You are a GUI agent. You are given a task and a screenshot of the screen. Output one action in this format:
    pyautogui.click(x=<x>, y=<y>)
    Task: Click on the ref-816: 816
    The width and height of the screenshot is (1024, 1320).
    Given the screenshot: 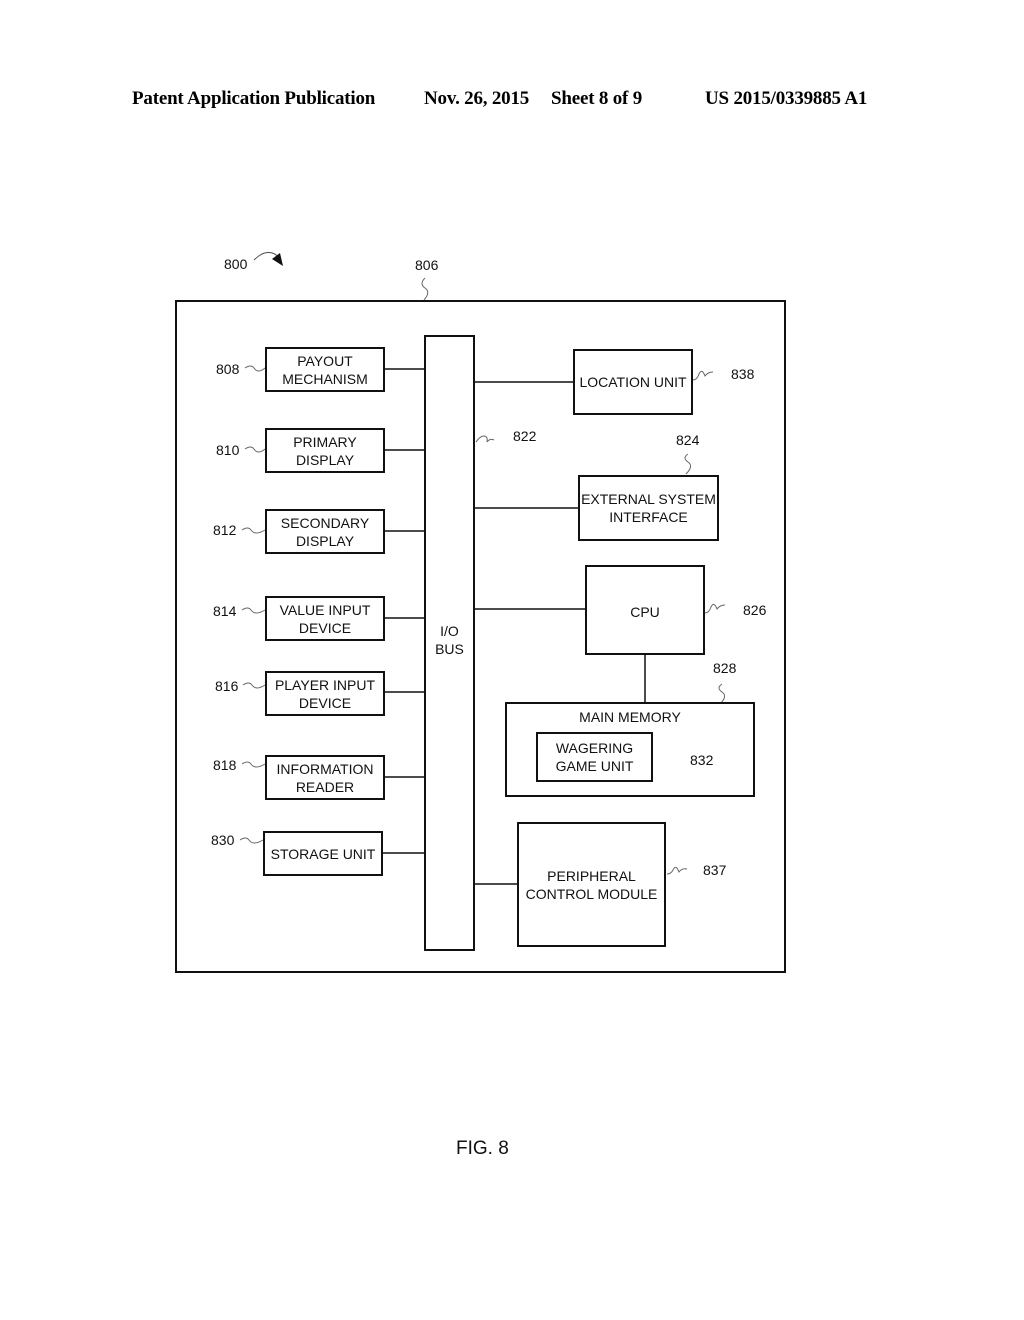 What is the action you would take?
    pyautogui.click(x=227, y=686)
    